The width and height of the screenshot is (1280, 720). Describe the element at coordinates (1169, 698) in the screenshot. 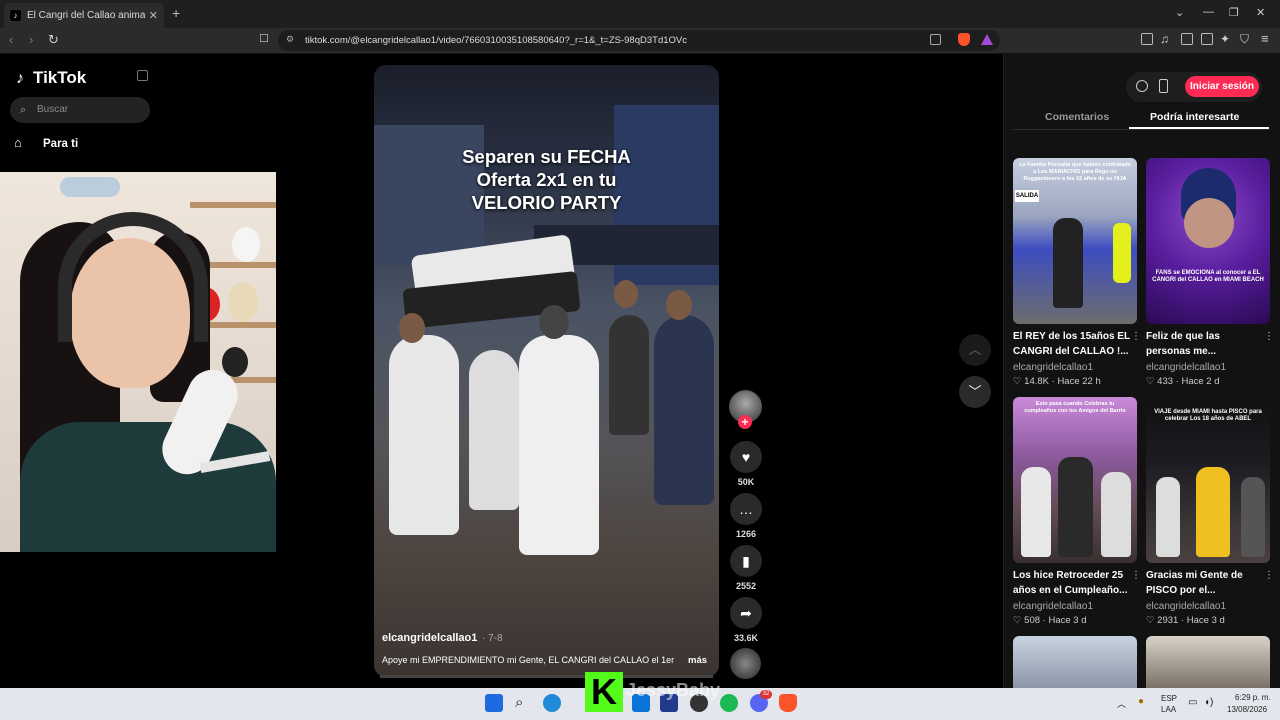

I see `language-code: ESP` at that location.